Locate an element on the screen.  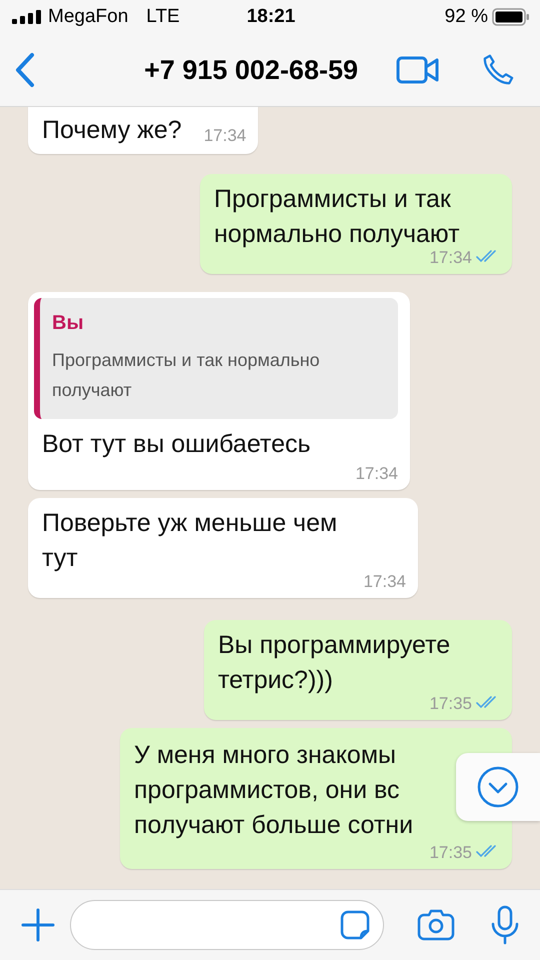
outgoing-message-bubble: Программисты и так нормально получают 17:34 is located at coordinates (356, 224).